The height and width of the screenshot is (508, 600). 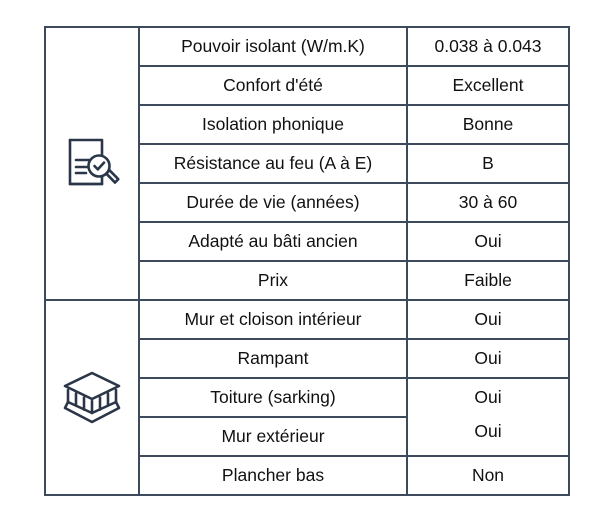 What do you see at coordinates (273, 319) in the screenshot?
I see `application-label: Mur et cloison intérieur` at bounding box center [273, 319].